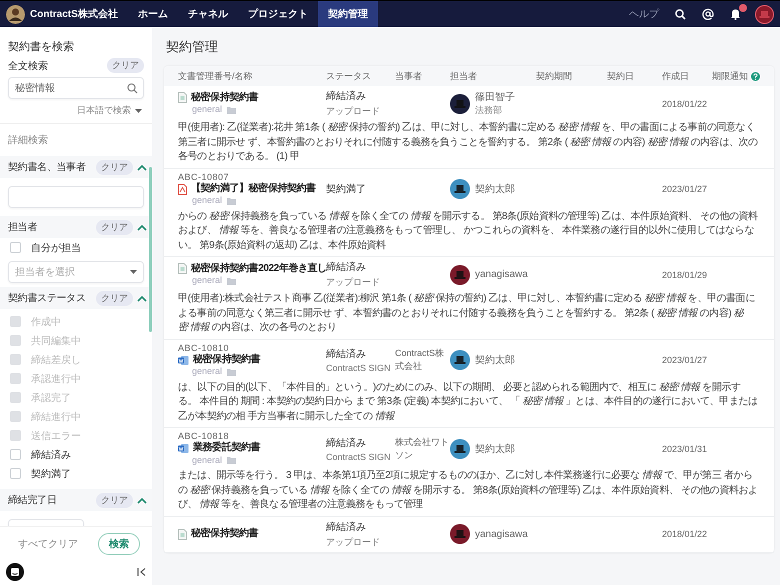 The width and height of the screenshot is (780, 585). What do you see at coordinates (468, 142) in the screenshot?
I see `matched-text-snippet: 甲(使用者): 乙(従業者):花井 第1条 ( 秘密 保持の誓約) 乙は、甲に対し、本誓約書に定める 秘密 情報 を、甲の書面による事前の同意なく第三者に開示せ ず、本誓約書のとおりそれに付随する義務を負うことを誓約する。 第2条 ( 秘密 情報 の内容) 秘密 情報 の内容は、次の各号のとおりである。 (1) 甲` at bounding box center [468, 142].